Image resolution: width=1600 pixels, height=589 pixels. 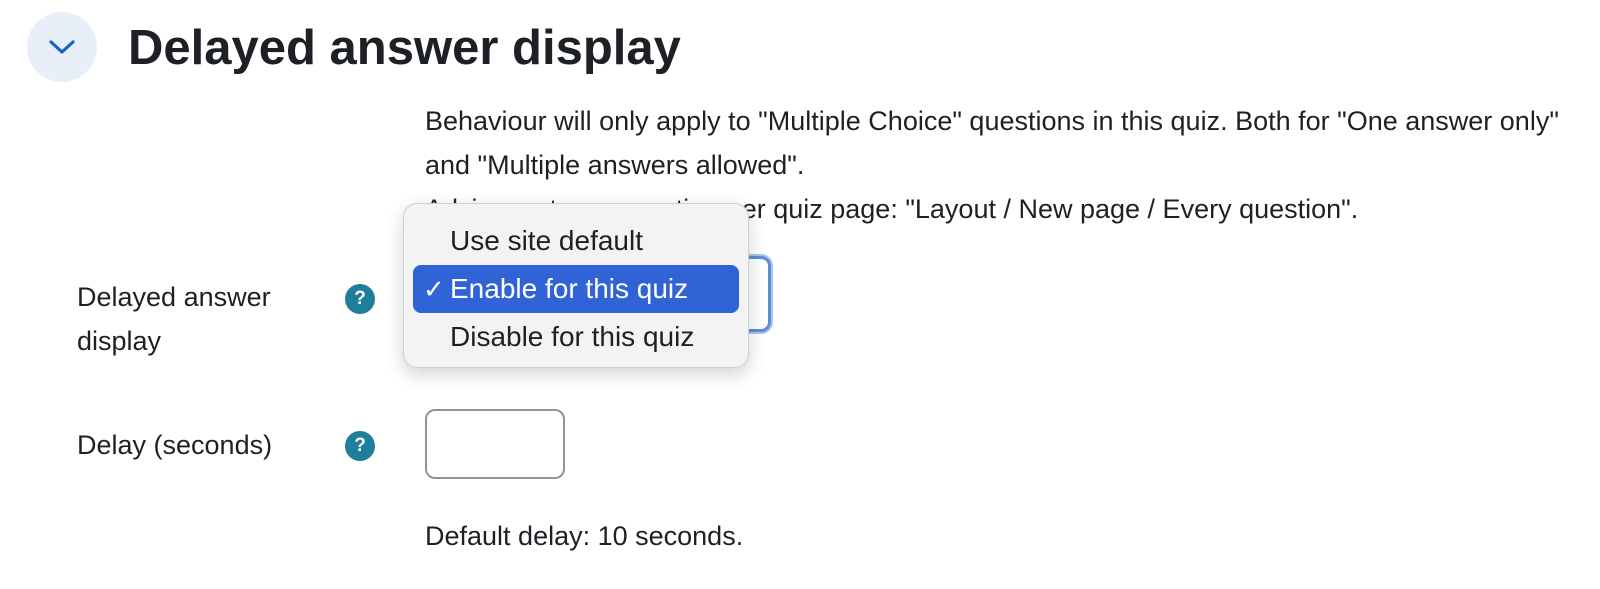 What do you see at coordinates (572, 336) in the screenshot?
I see `option-label: Disable for this quiz` at bounding box center [572, 336].